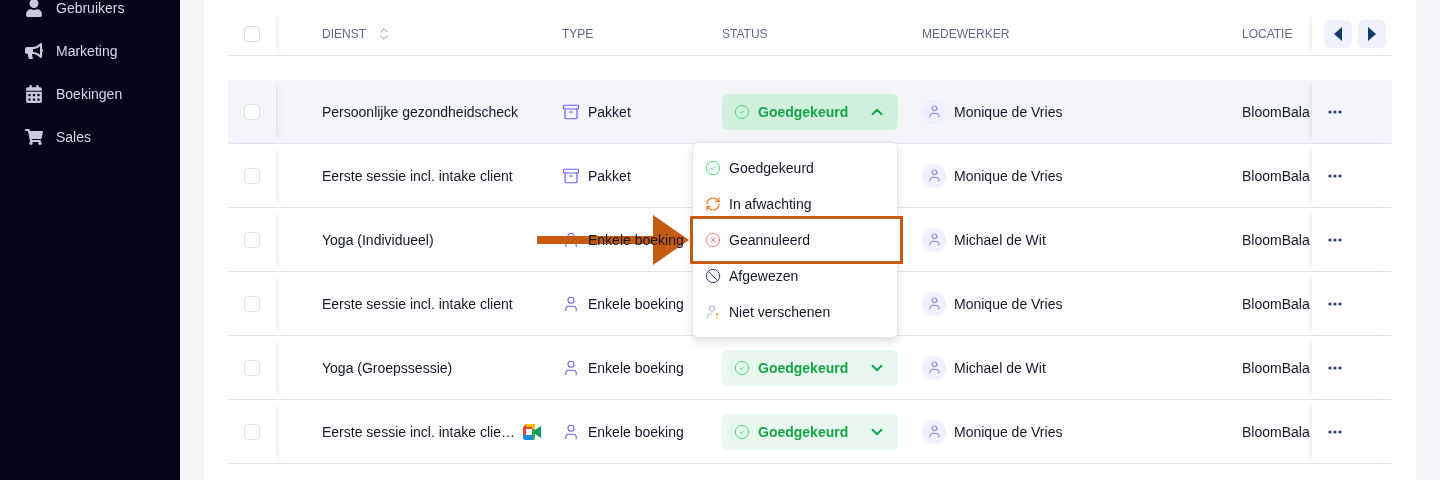  Describe the element at coordinates (713, 240) in the screenshot. I see `x-circle-icon` at that location.